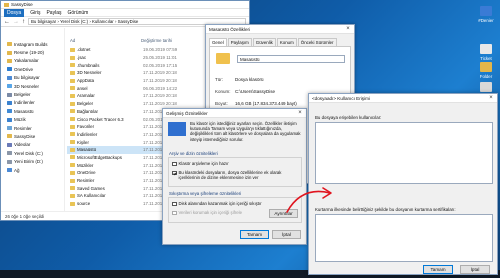 This screenshot has height=278, width=500. I want to click on nav-item: SassyDise, so click(32, 136).